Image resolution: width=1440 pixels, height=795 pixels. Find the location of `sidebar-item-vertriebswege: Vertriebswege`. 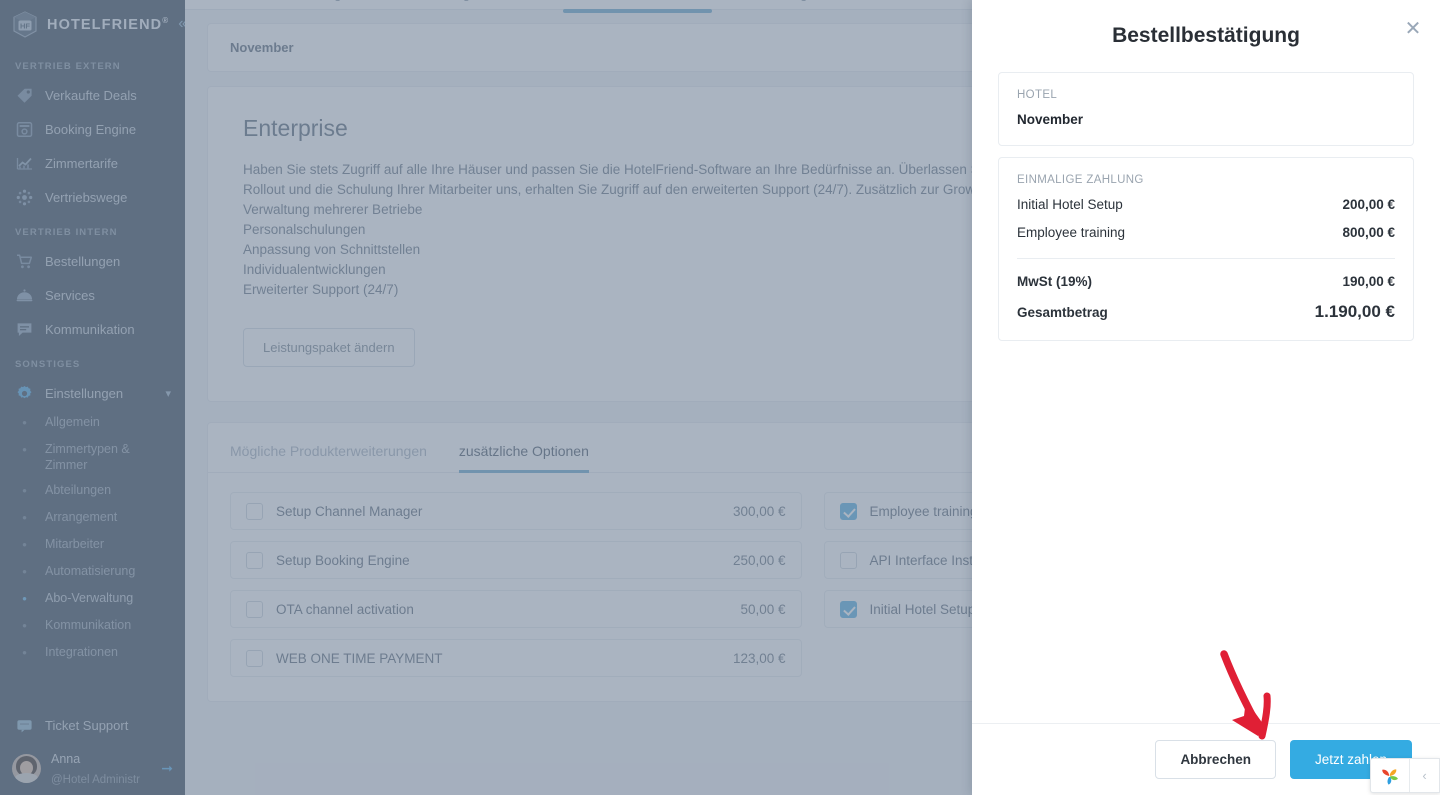

sidebar-item-vertriebswege: Vertriebswege is located at coordinates (92, 197).